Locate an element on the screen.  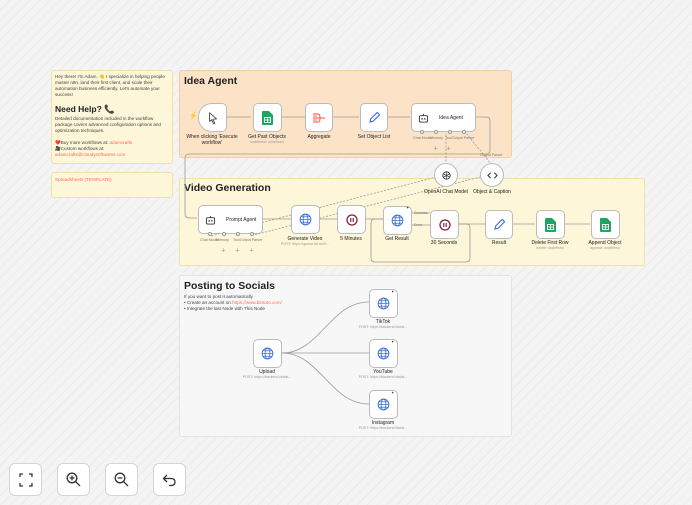
prompt-agent-node: Prompt Agent is located at coordinates (230, 219).